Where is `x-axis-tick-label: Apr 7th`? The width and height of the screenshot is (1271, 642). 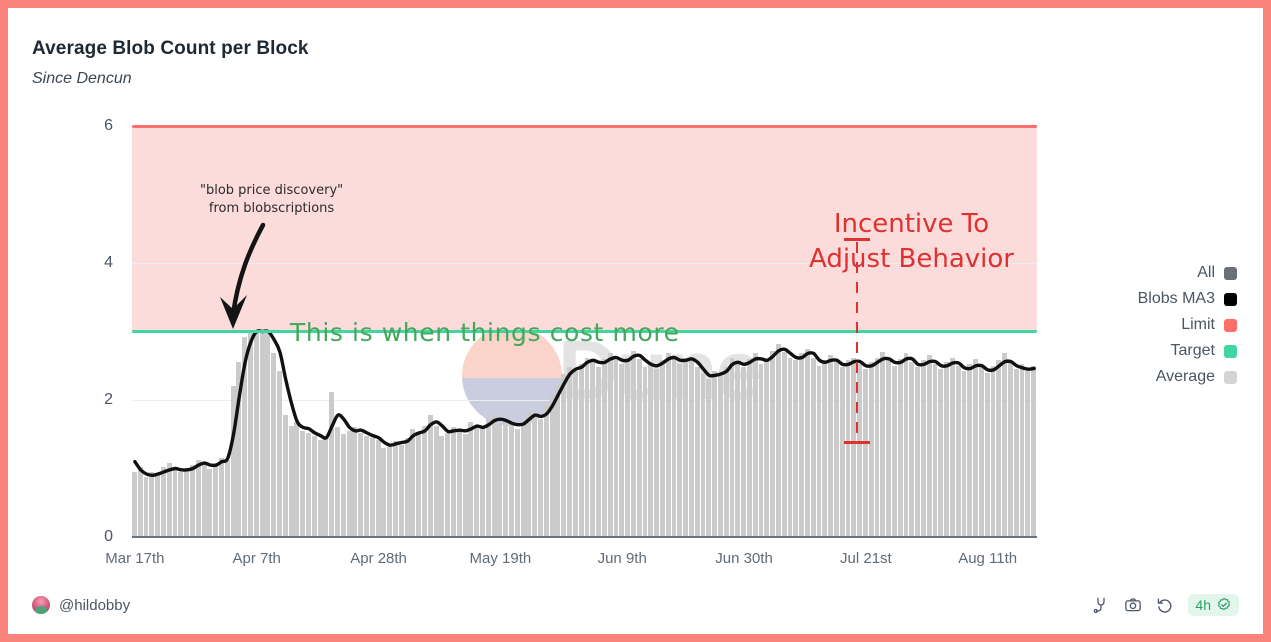 x-axis-tick-label: Apr 7th is located at coordinates (256, 558).